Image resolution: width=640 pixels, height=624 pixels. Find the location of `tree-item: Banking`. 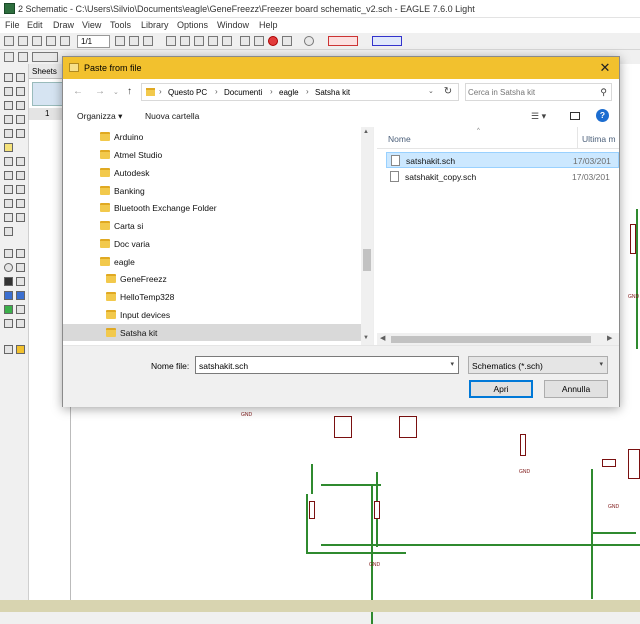

tree-item: Banking is located at coordinates (212, 190).